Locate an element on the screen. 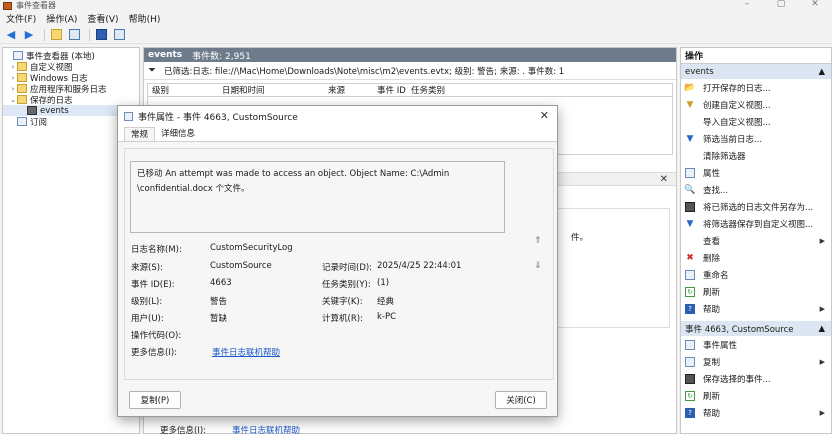 The image size is (832, 434). tree-item-label: 订阅 is located at coordinates (39, 122).